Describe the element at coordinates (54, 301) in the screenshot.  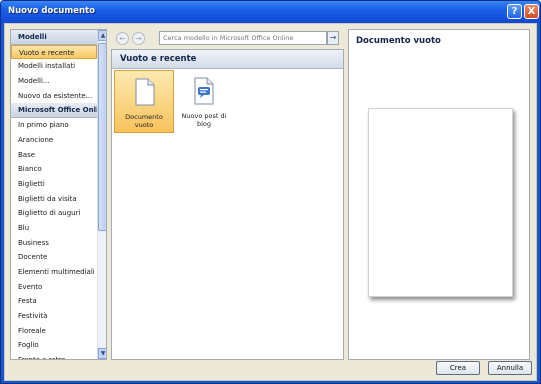
I see `category-item: Festa` at that location.